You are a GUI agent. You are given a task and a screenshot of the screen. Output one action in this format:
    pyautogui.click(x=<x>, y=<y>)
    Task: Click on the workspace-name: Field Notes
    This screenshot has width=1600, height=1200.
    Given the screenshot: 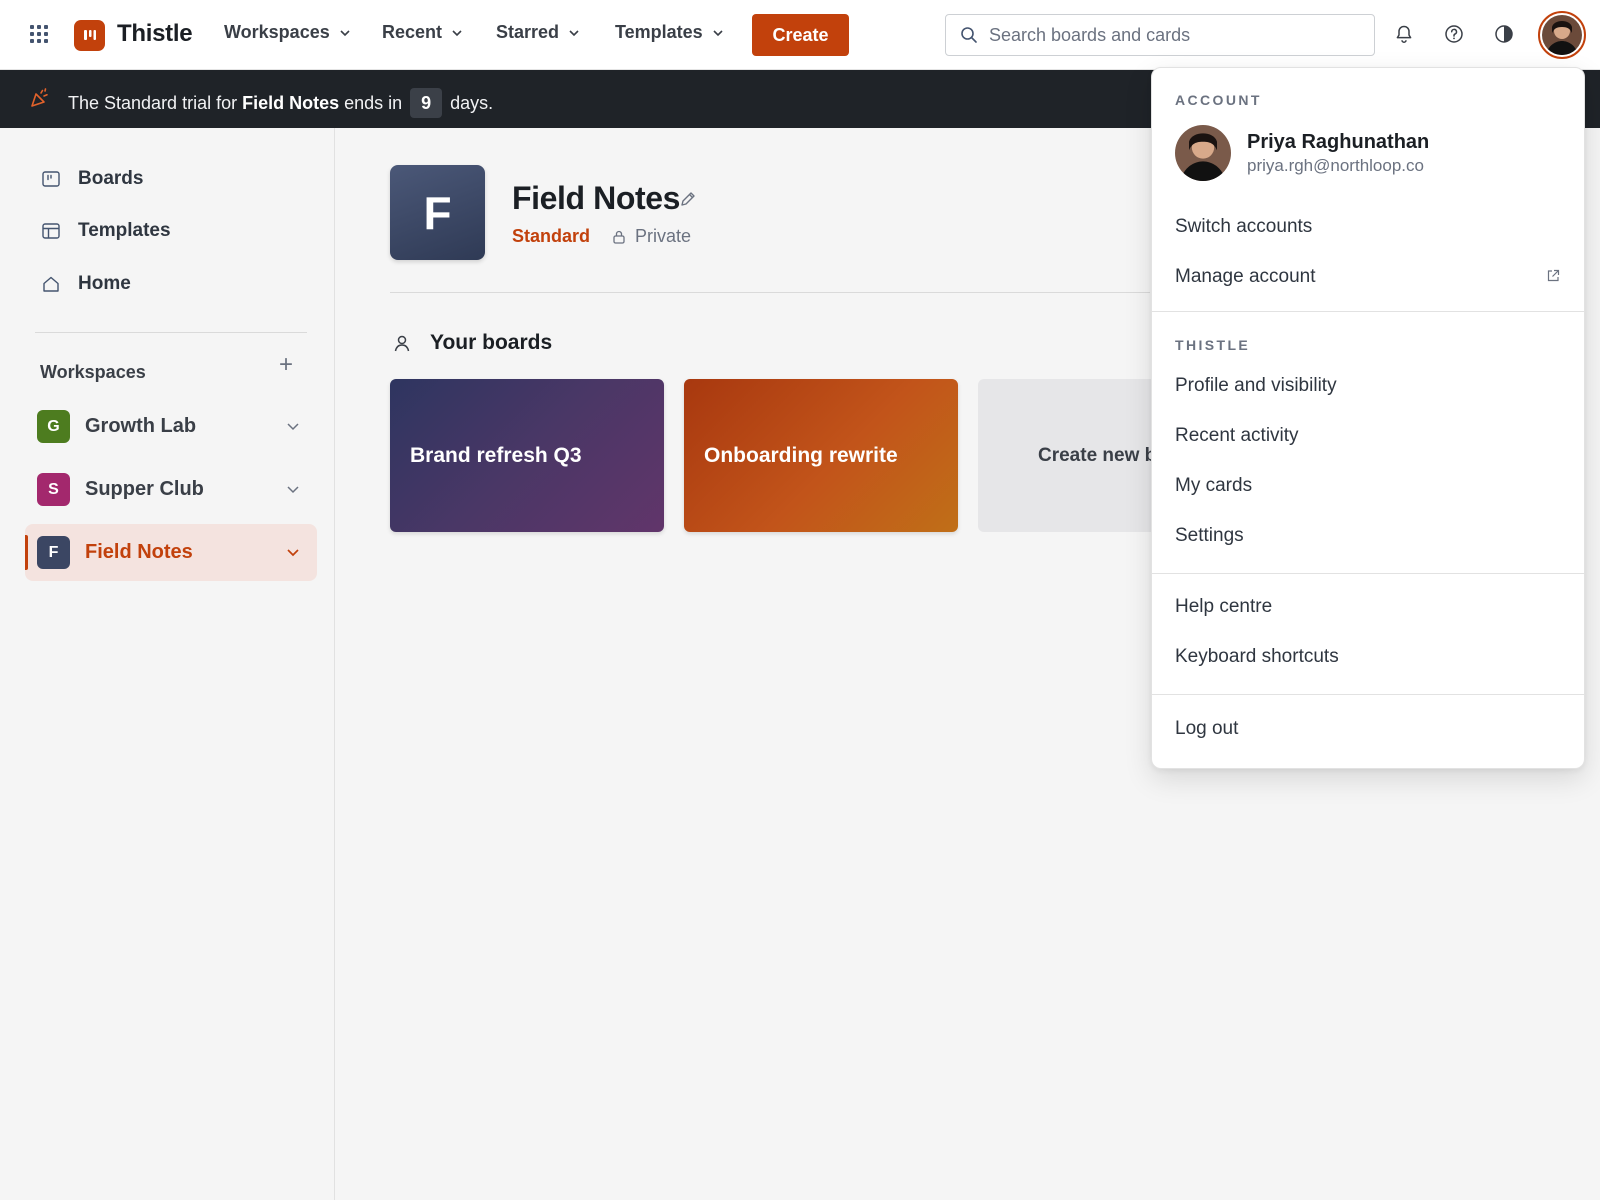 What is the action you would take?
    pyautogui.click(x=139, y=552)
    